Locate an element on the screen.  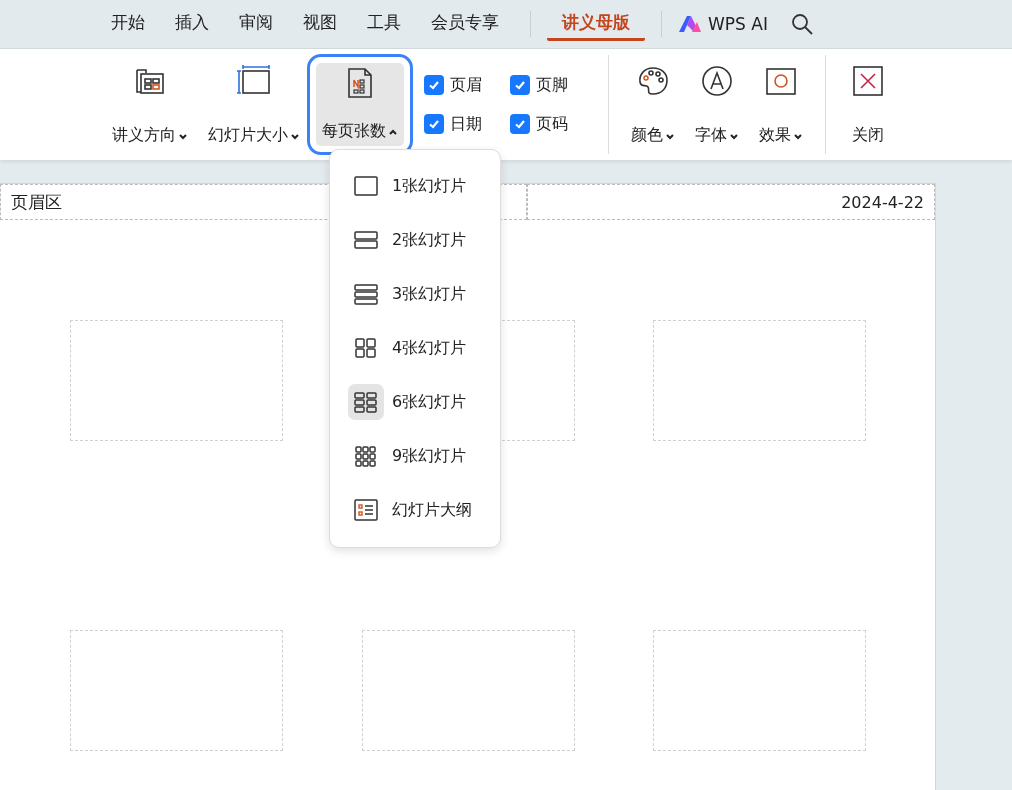
menu-item: 9张幻灯片 is located at coordinates (415, 456).